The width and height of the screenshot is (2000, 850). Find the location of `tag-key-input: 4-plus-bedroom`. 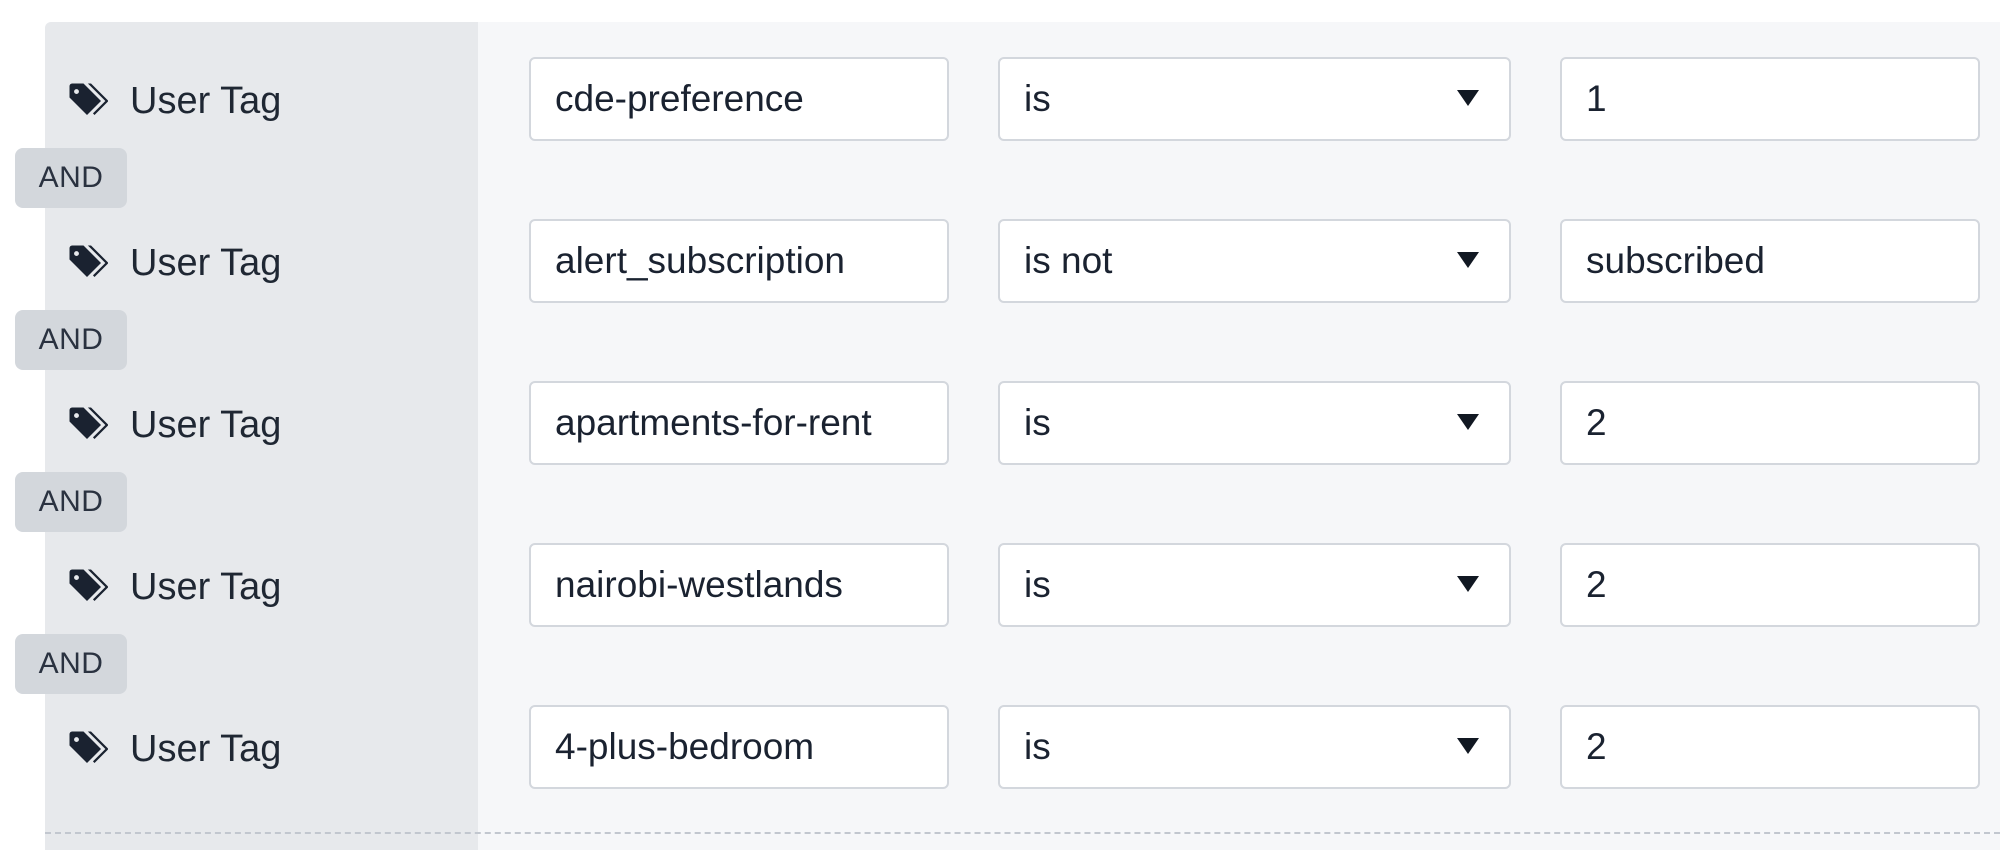

tag-key-input: 4-plus-bedroom is located at coordinates (739, 747).